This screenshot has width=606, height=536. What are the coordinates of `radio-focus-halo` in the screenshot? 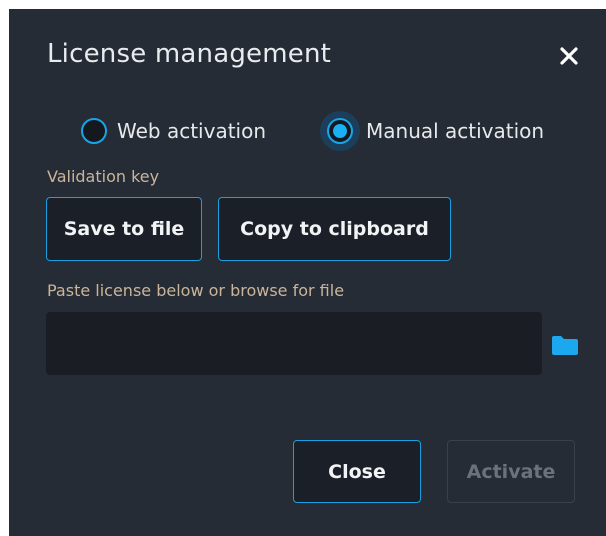 It's located at (340, 131).